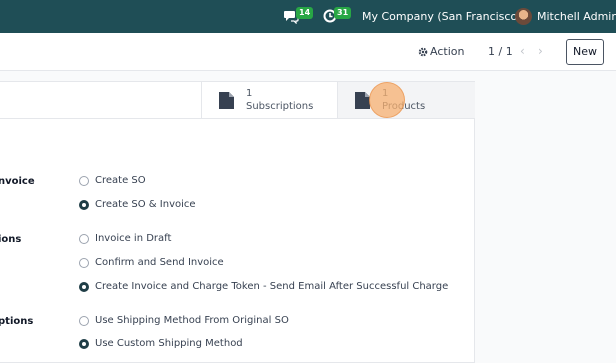 The height and width of the screenshot is (363, 616). Describe the element at coordinates (387, 100) in the screenshot. I see `click-highlight` at that location.